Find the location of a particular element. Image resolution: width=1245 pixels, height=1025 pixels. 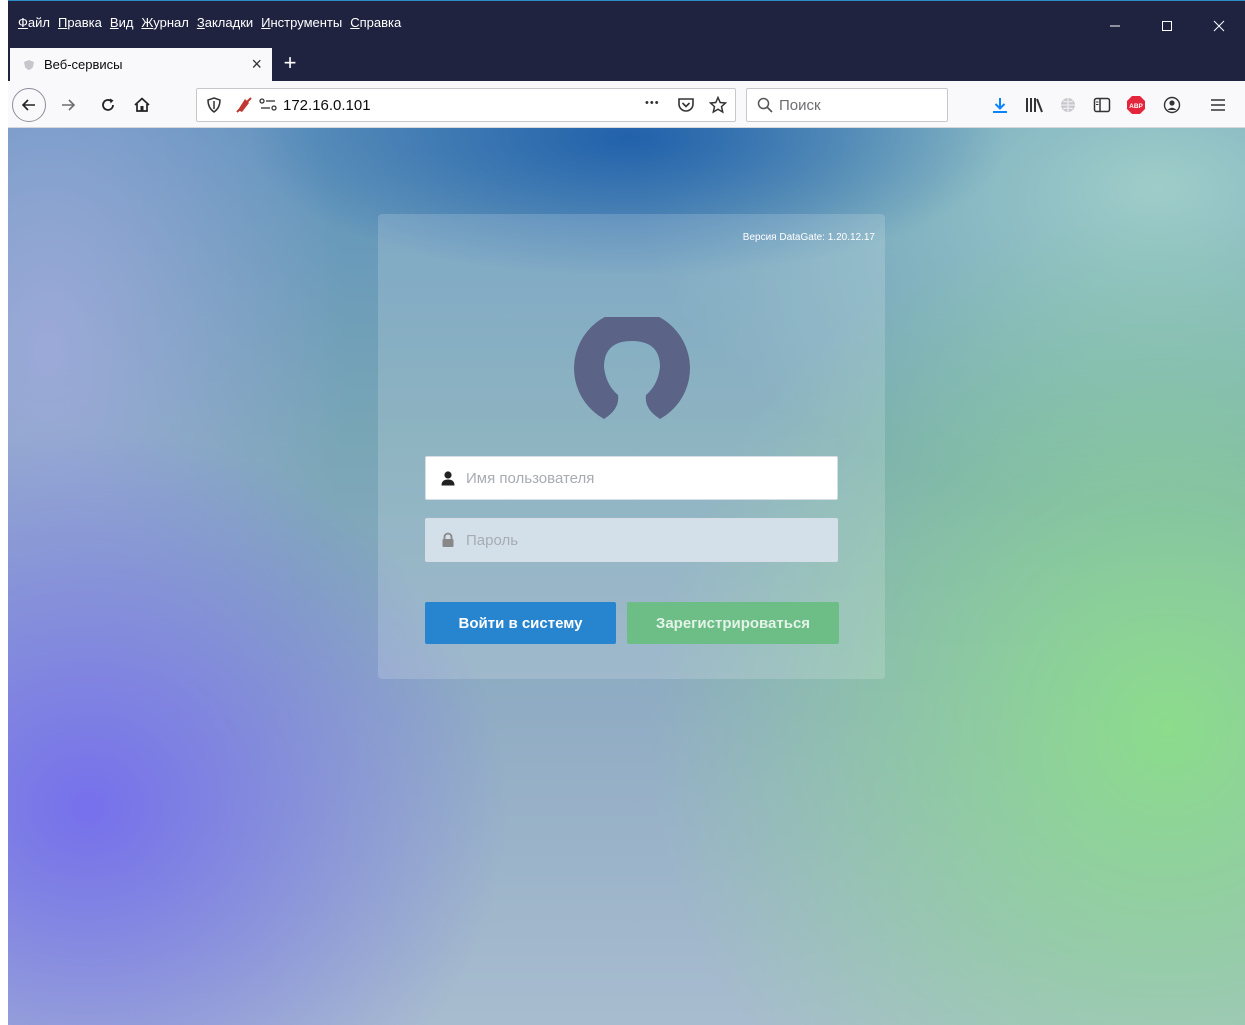

mic-off-icon is located at coordinates (244, 105).